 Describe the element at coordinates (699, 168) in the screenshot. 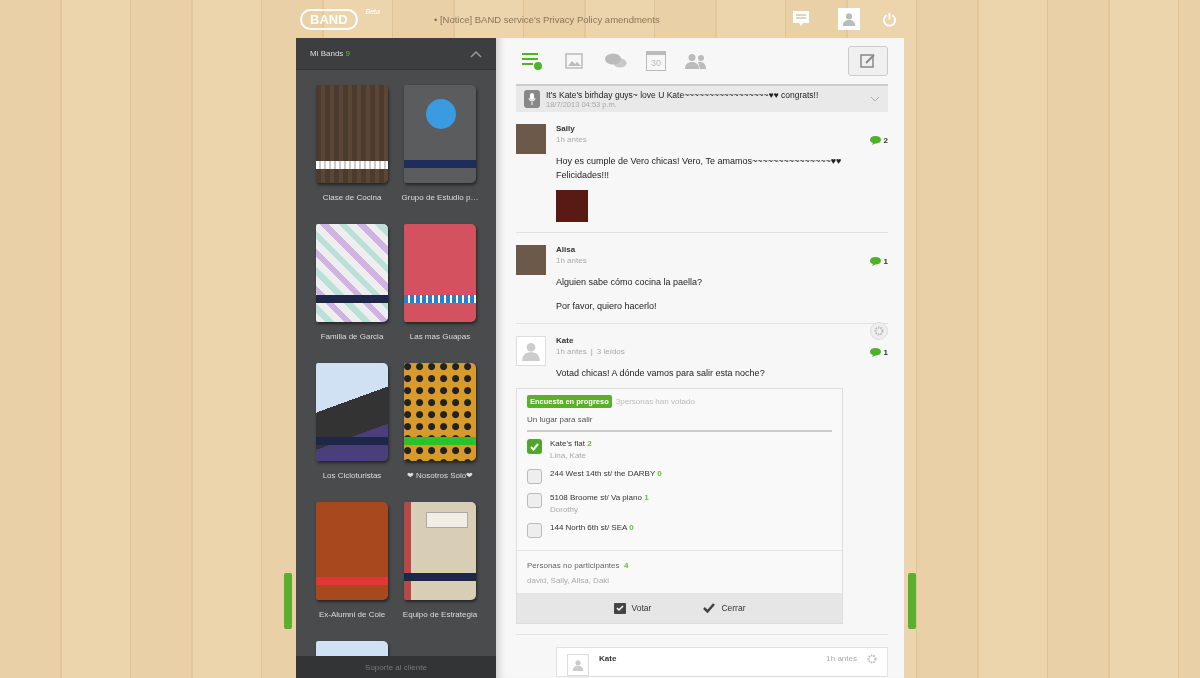

I see `post-text: Hoy es cumple de Vero chicas! Vero, Te amamos~~~~~~~~~~~~~~~♥♥ Felicidades!!!` at that location.